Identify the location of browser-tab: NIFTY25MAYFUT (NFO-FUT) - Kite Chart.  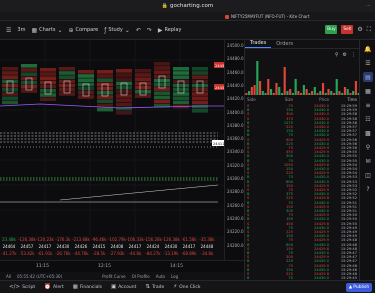
(267, 16).